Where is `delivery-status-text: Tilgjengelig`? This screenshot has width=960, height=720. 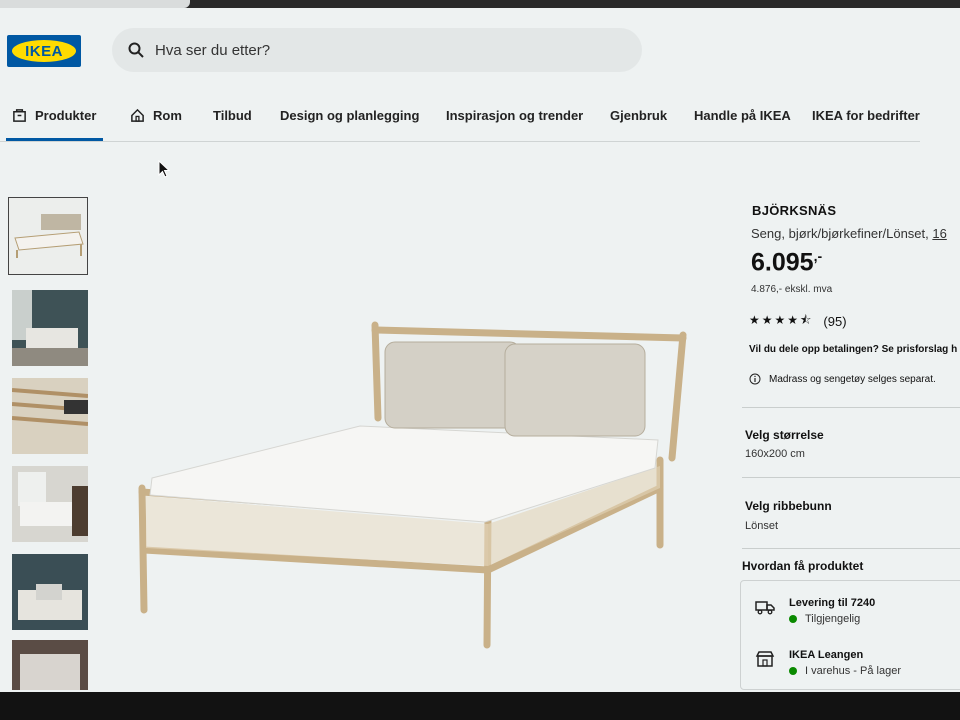 delivery-status-text: Tilgjengelig is located at coordinates (833, 619).